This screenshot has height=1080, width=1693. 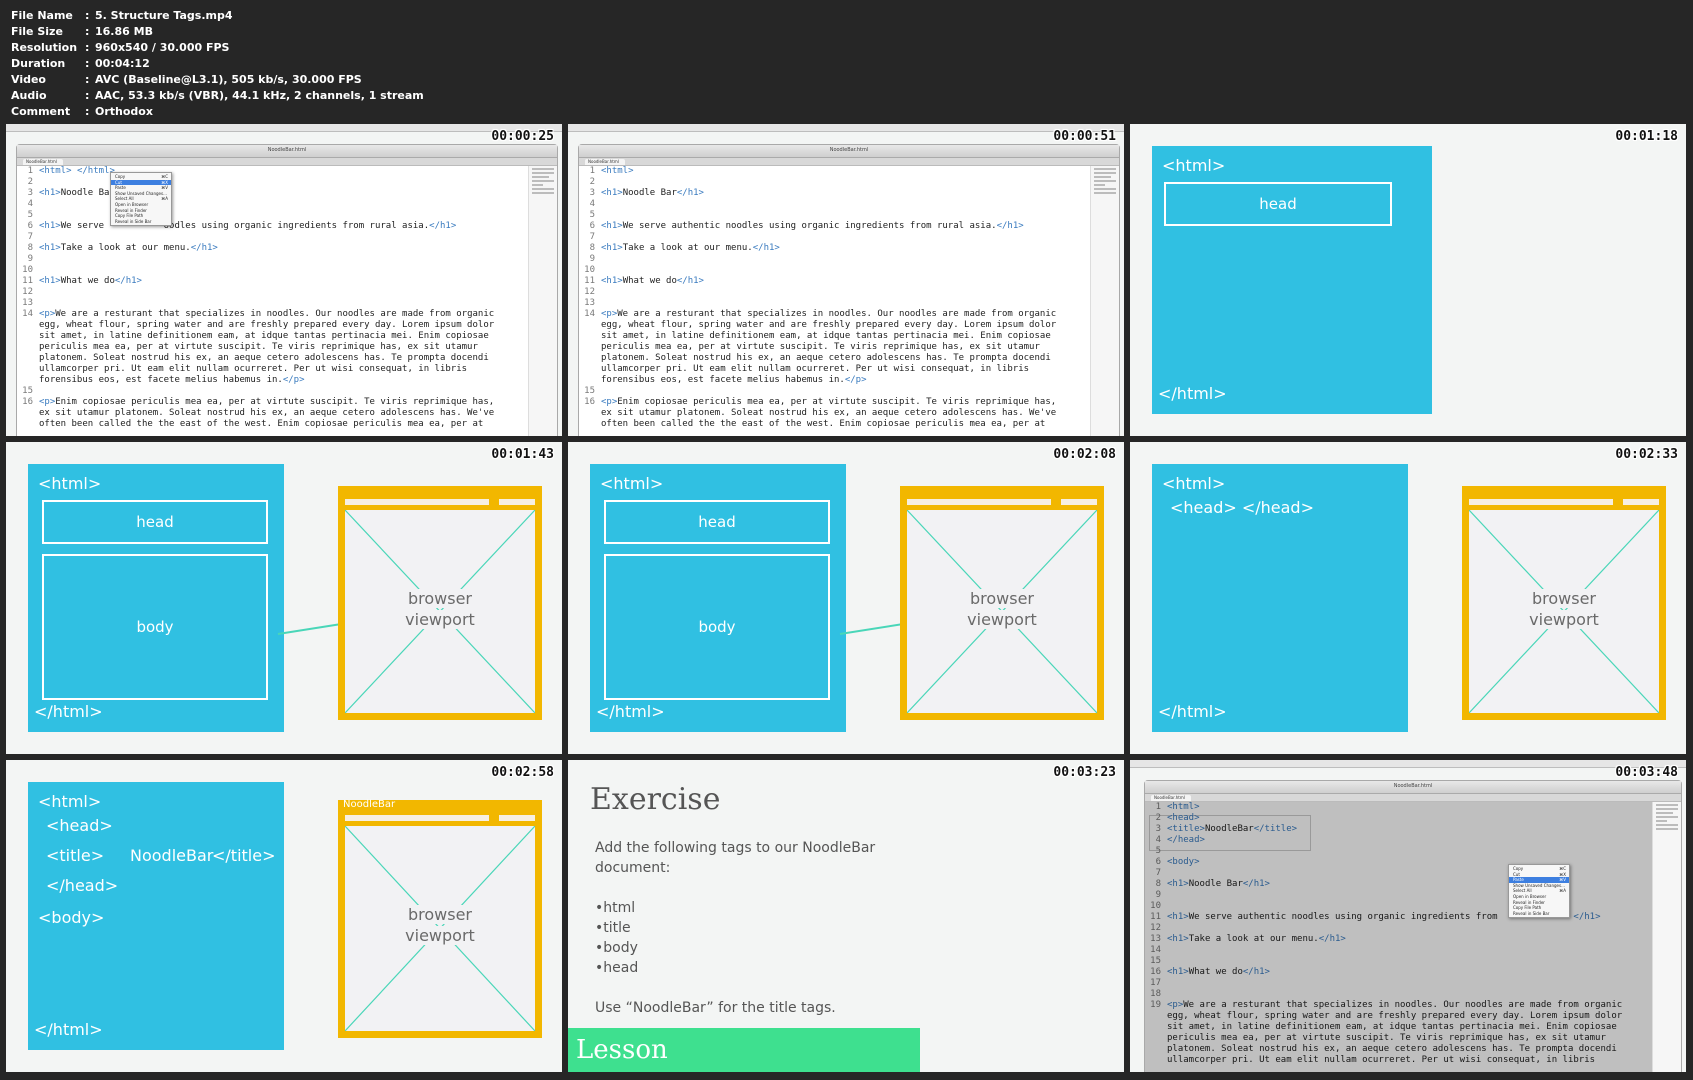 I want to click on code-line: 1 <html> </html>, so click(x=273, y=171).